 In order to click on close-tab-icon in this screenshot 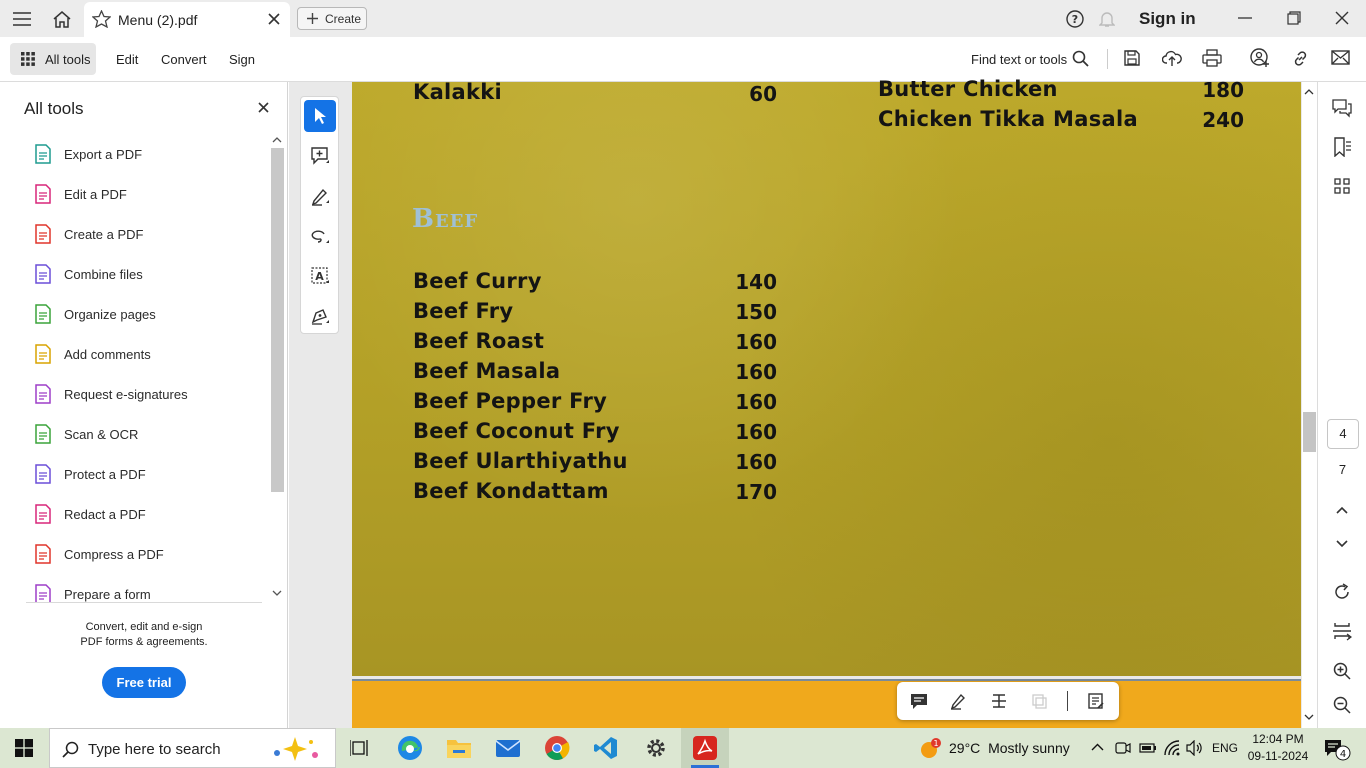, I will do `click(274, 19)`.